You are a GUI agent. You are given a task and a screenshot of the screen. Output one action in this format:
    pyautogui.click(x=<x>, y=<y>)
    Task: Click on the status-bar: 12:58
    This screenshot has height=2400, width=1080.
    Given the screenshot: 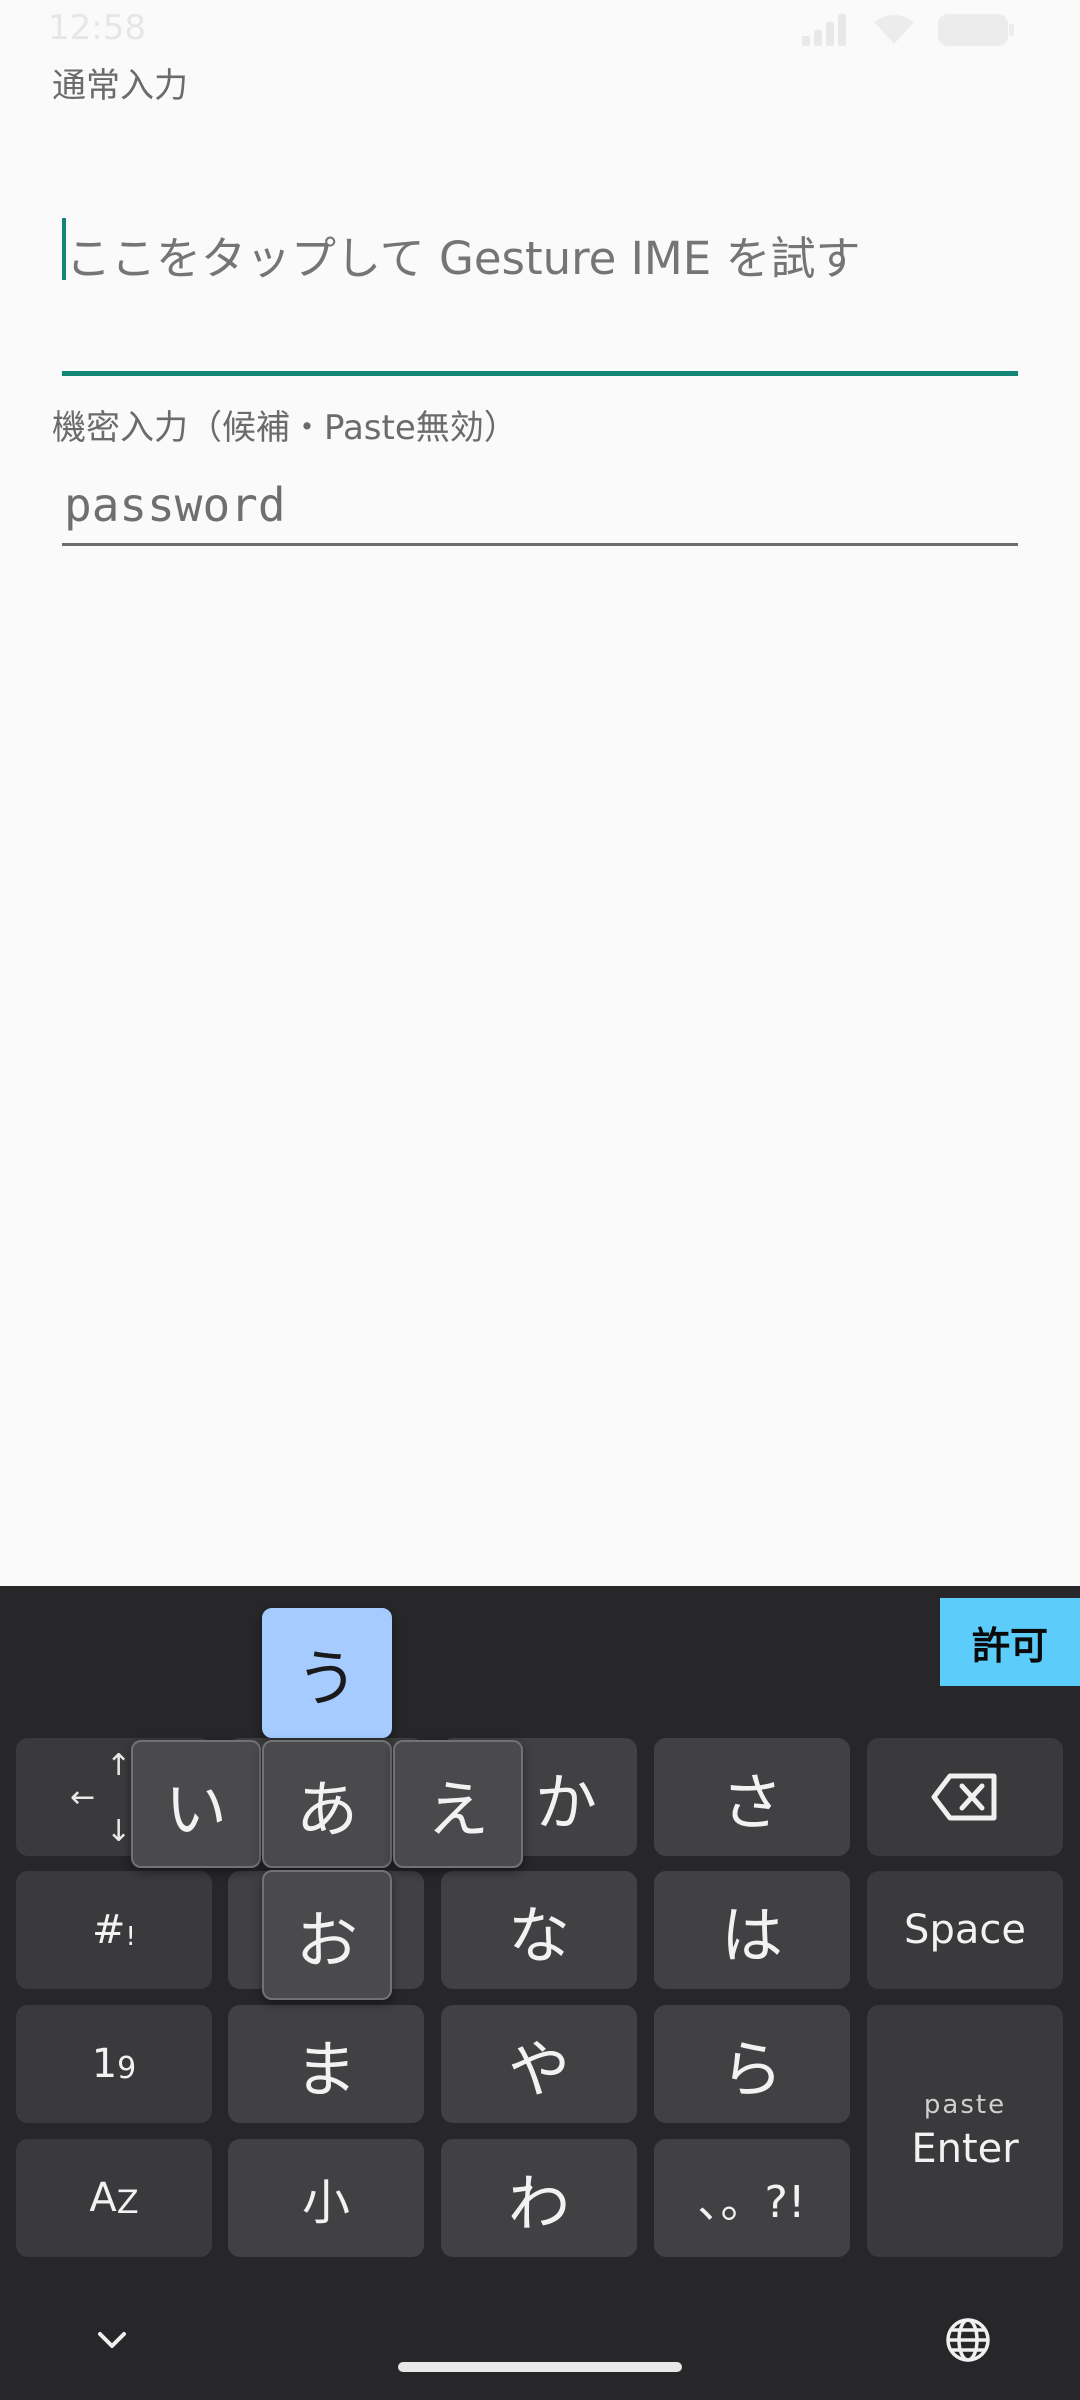 What is the action you would take?
    pyautogui.click(x=540, y=30)
    